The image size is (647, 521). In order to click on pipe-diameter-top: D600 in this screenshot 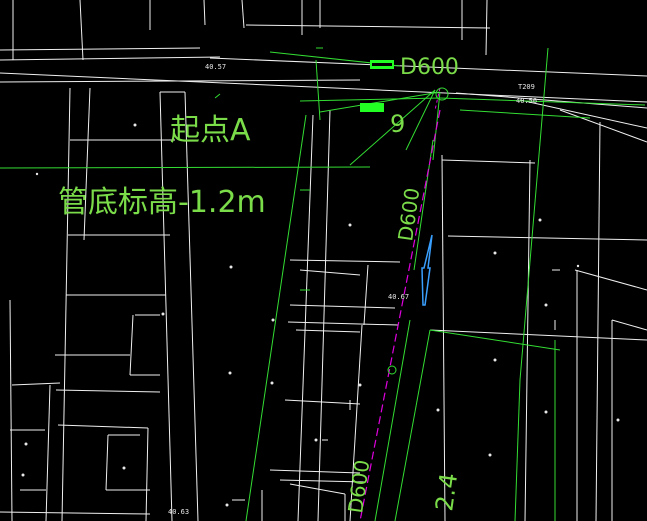, I will do `click(429, 67)`.